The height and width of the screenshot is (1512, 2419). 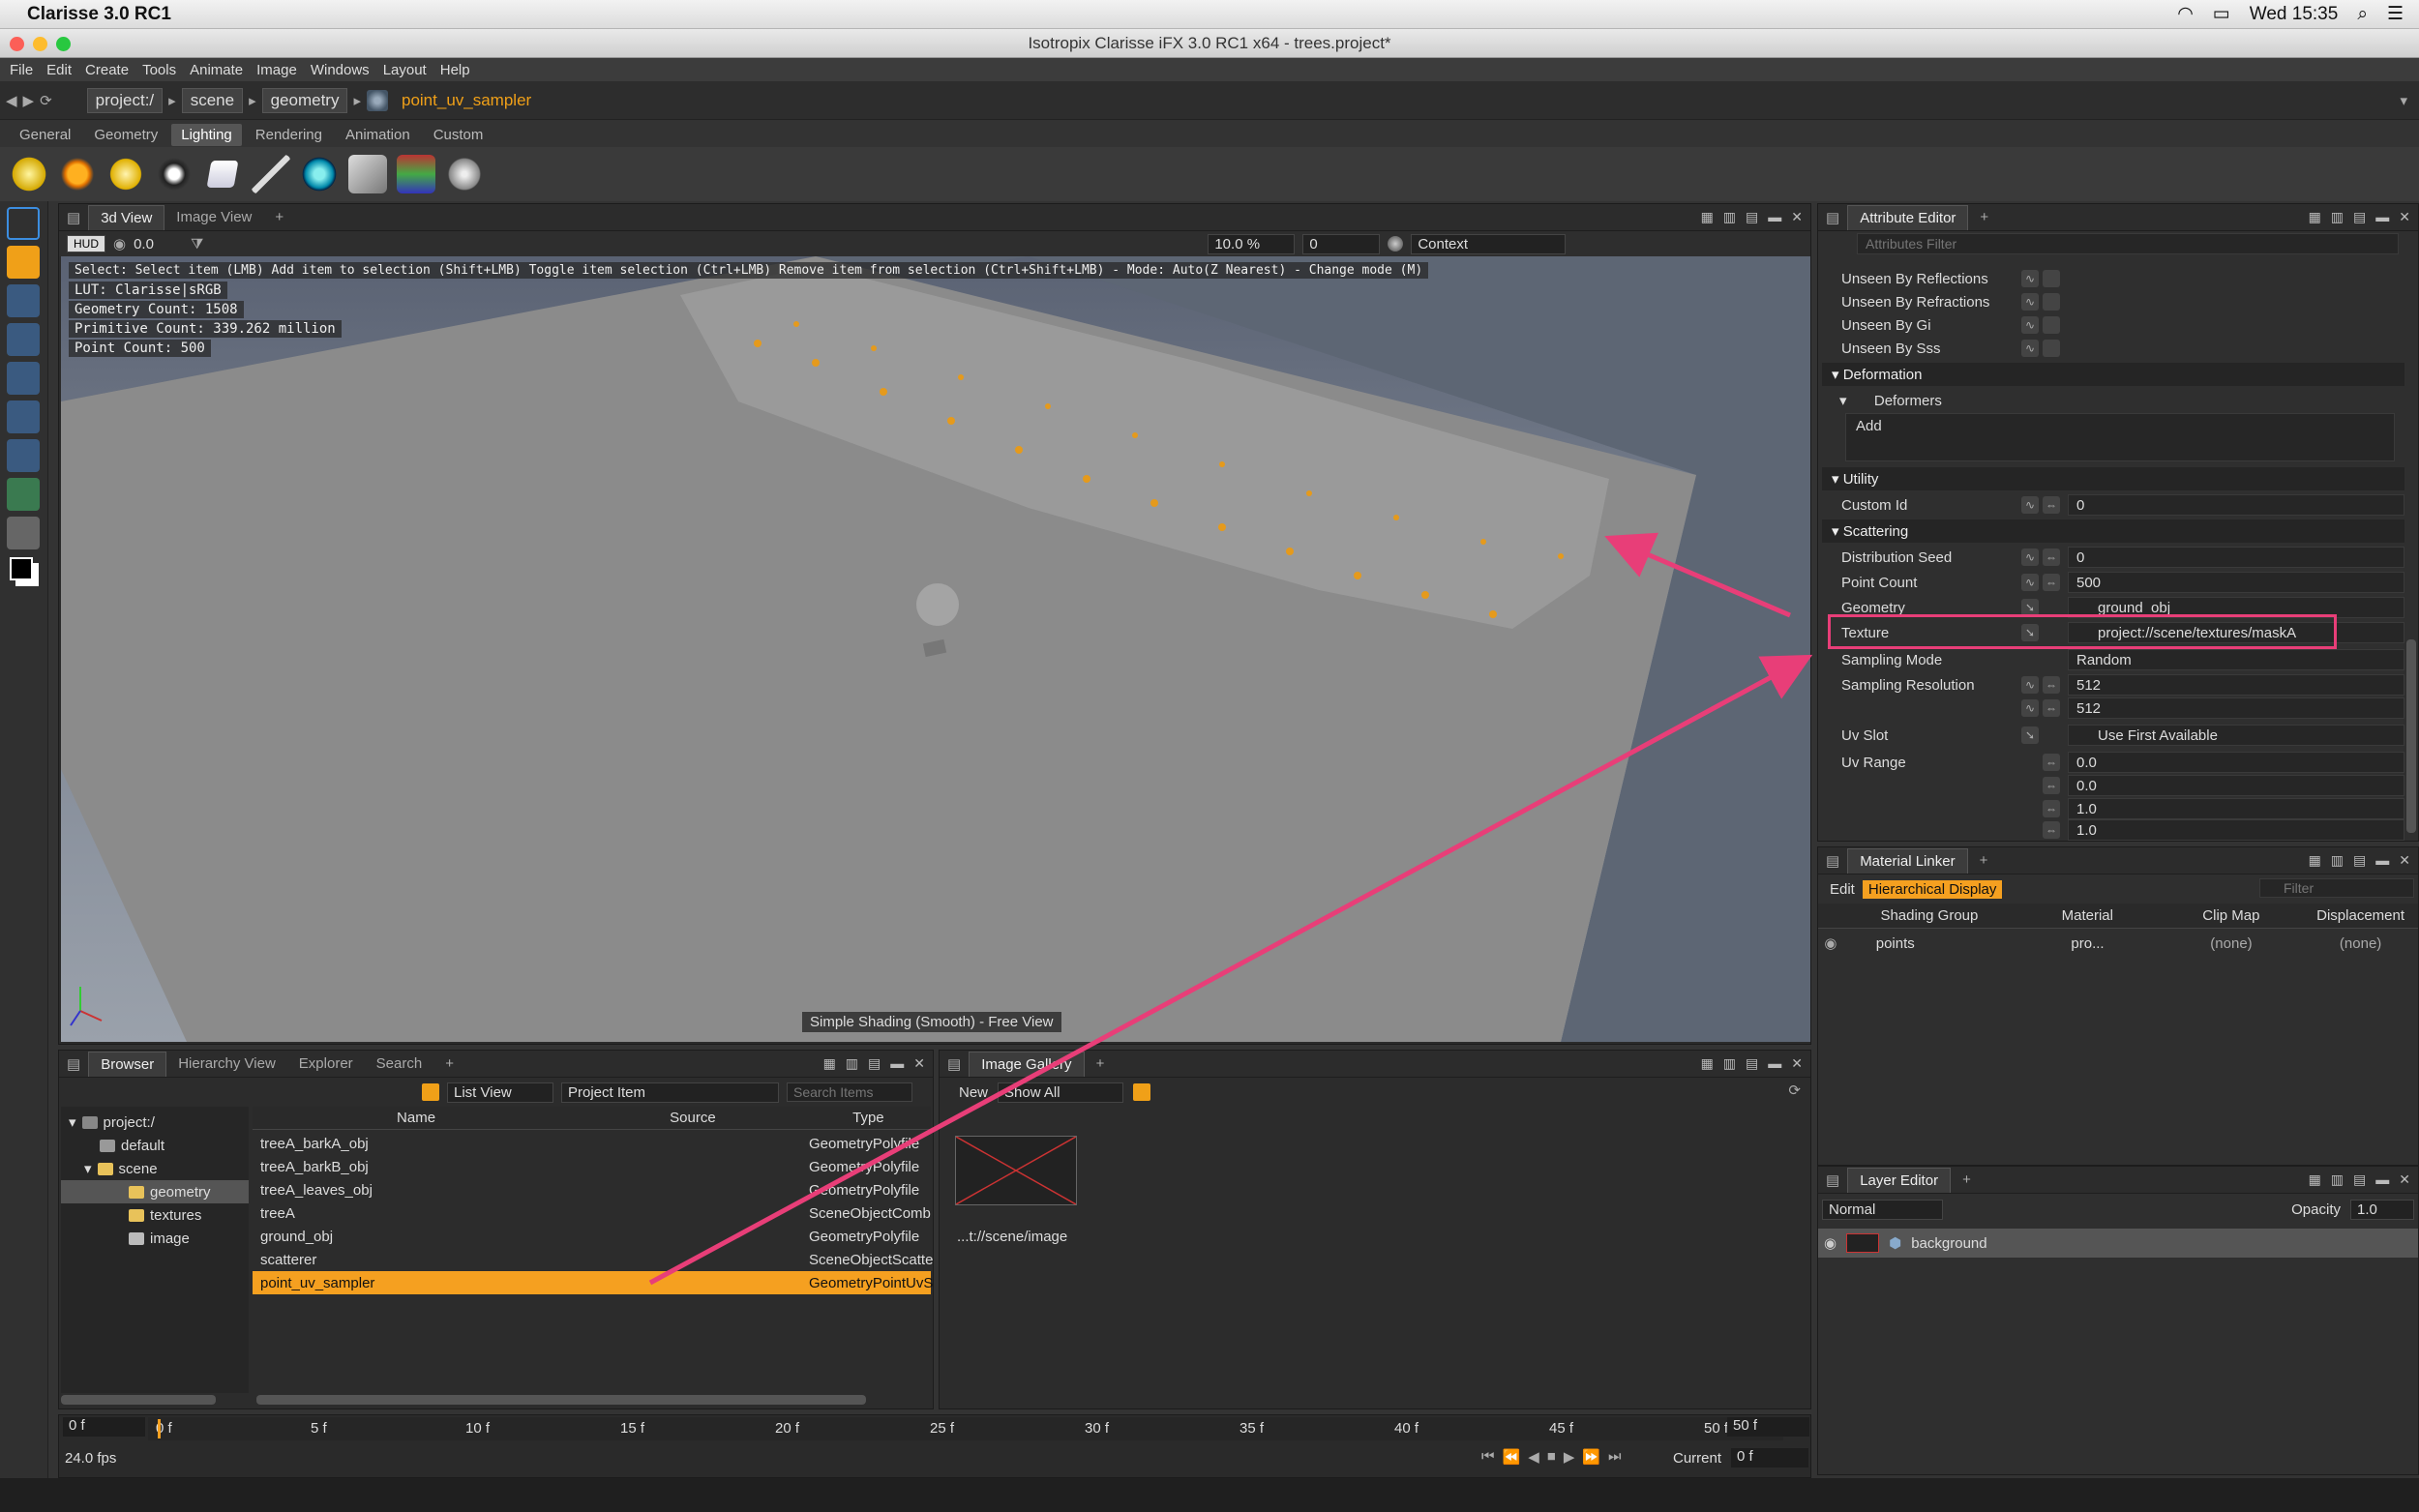 I want to click on frame-field: 0, so click(x=1342, y=244).